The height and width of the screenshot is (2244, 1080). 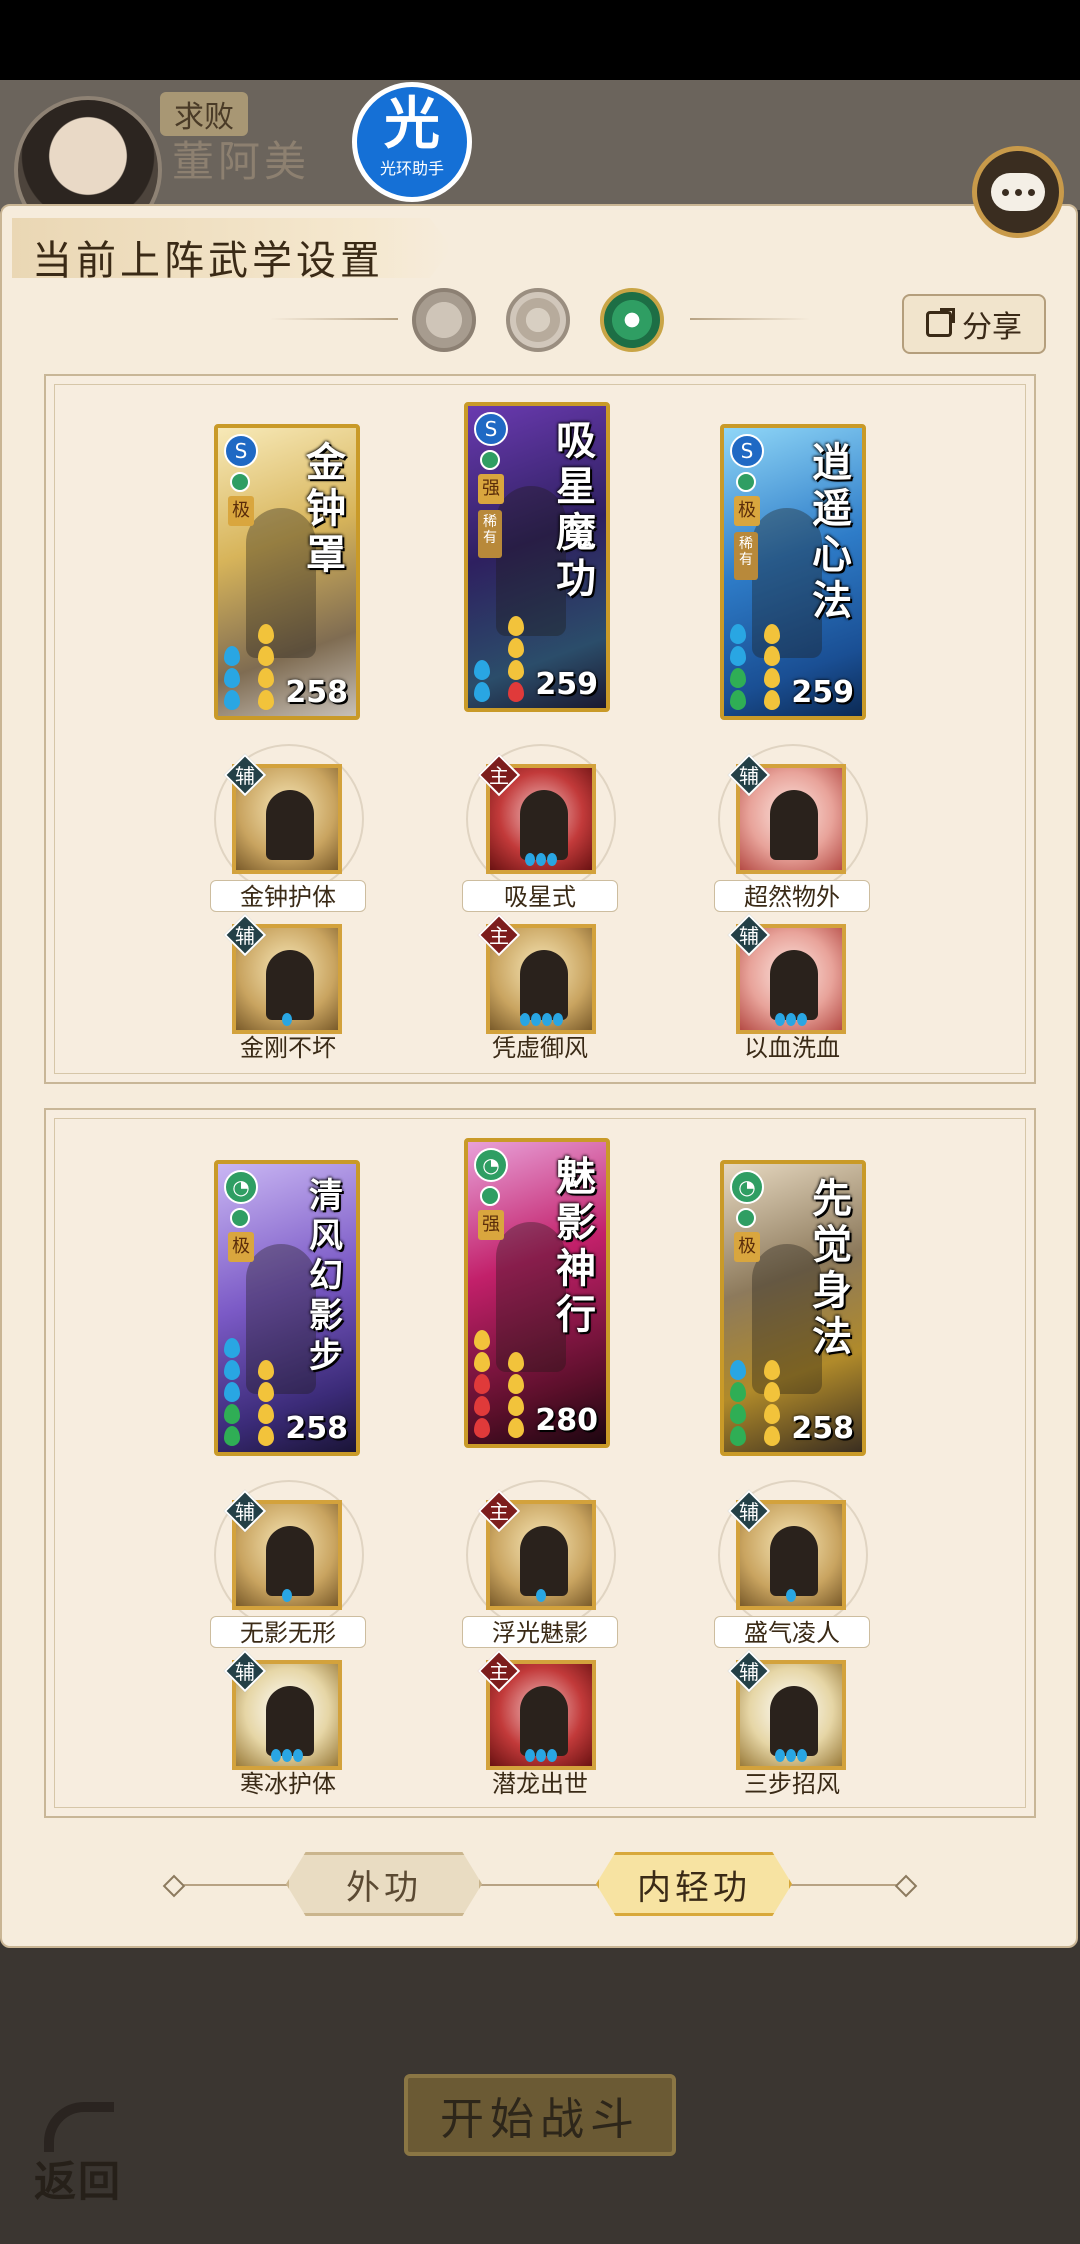 What do you see at coordinates (208, 261) in the screenshot?
I see `panel-title: 当前上阵武学设置` at bounding box center [208, 261].